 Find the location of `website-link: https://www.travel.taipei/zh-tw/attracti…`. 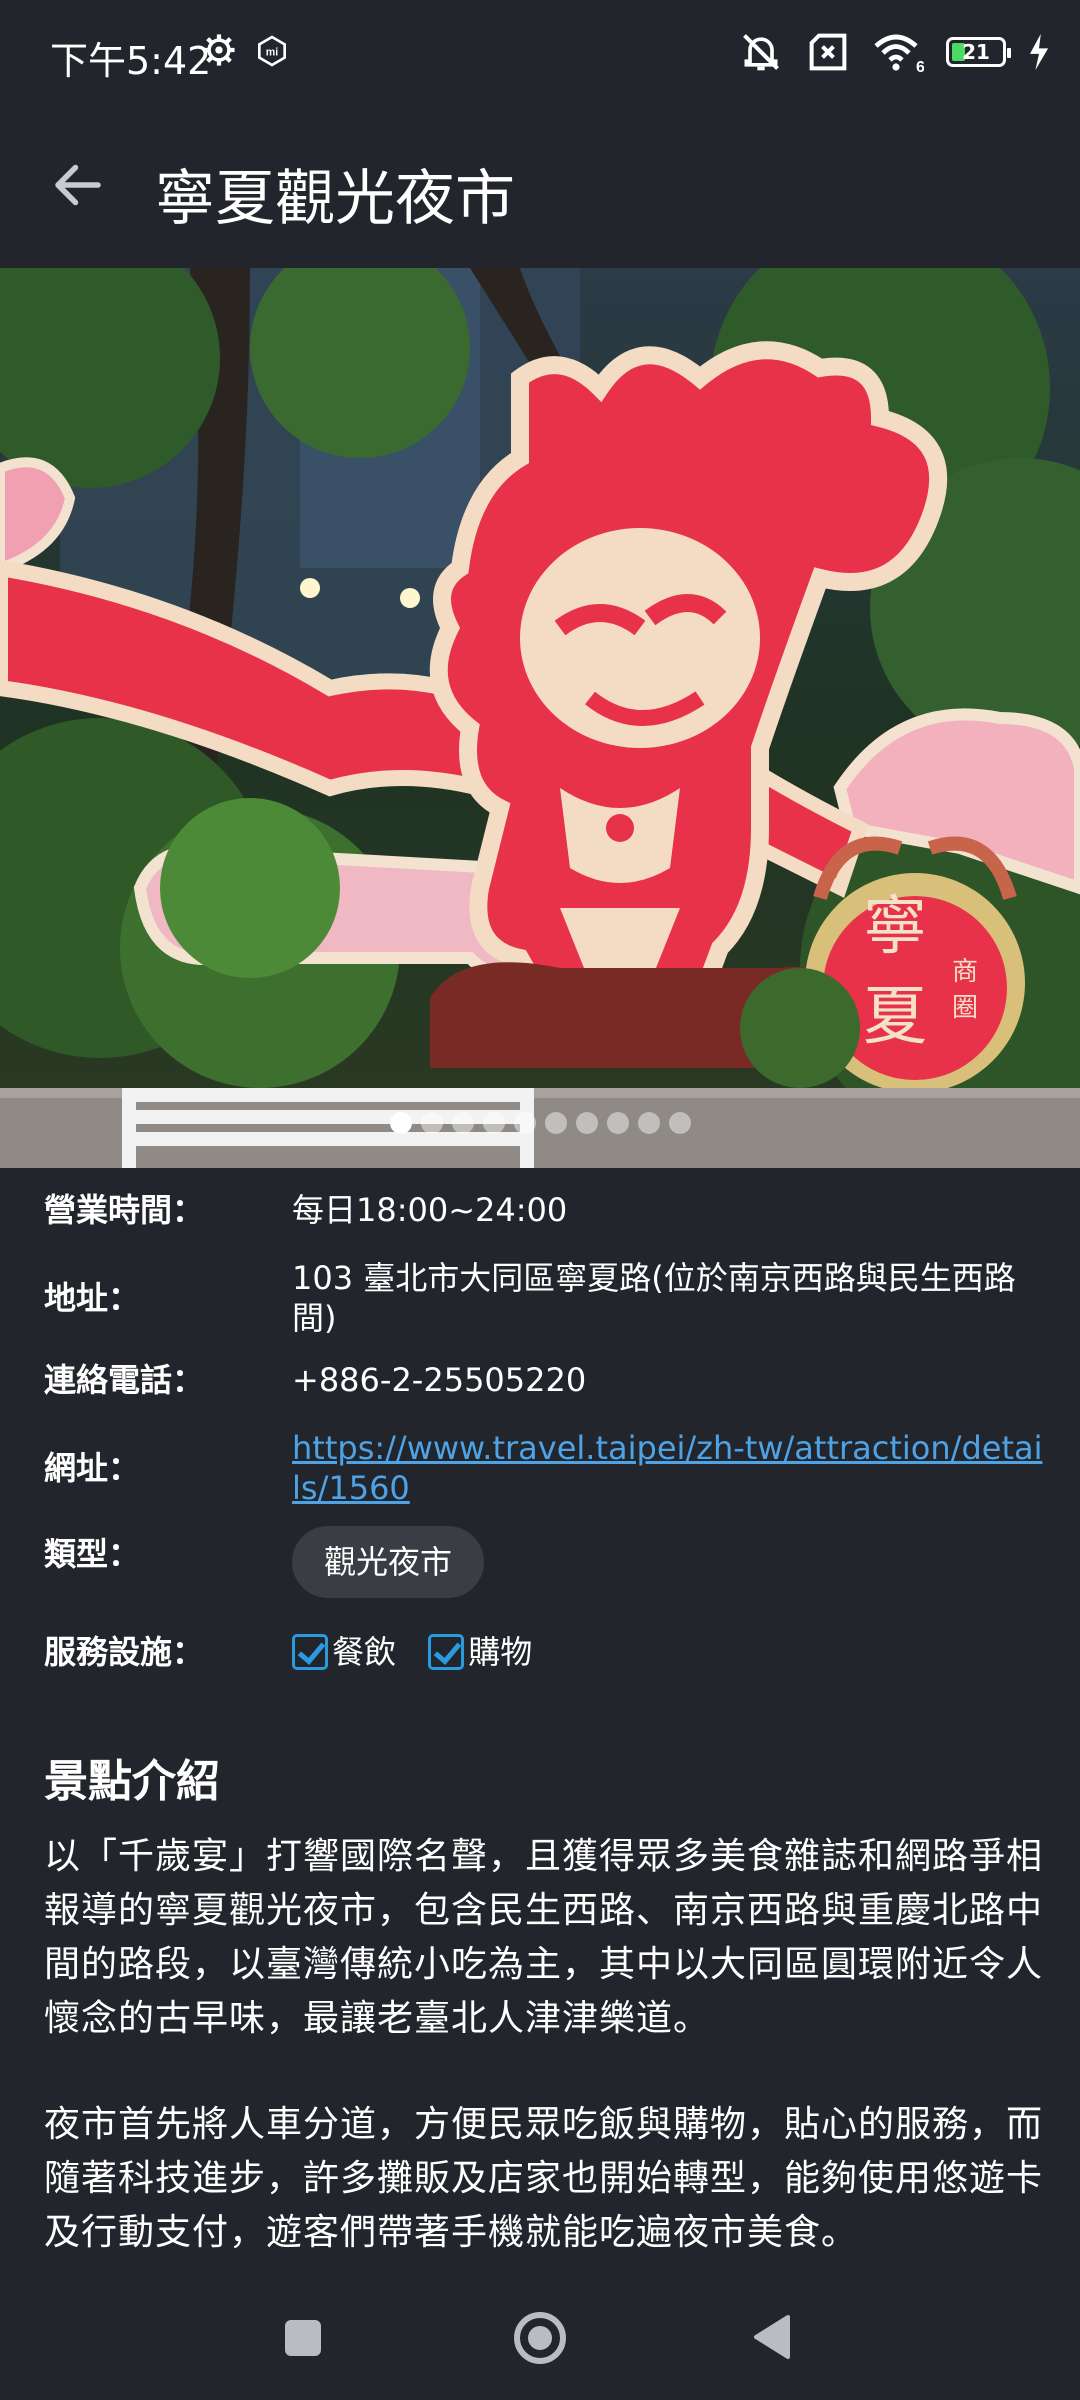

website-link: https://www.travel.taipei/zh-tw/attracti… is located at coordinates (667, 1468).